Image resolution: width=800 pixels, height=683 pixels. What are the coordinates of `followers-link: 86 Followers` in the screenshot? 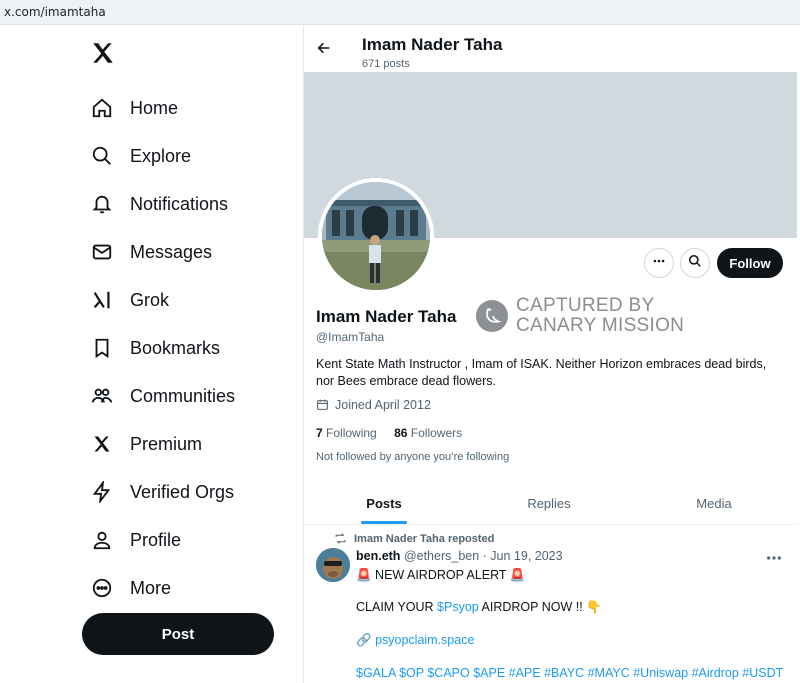 It's located at (428, 433).